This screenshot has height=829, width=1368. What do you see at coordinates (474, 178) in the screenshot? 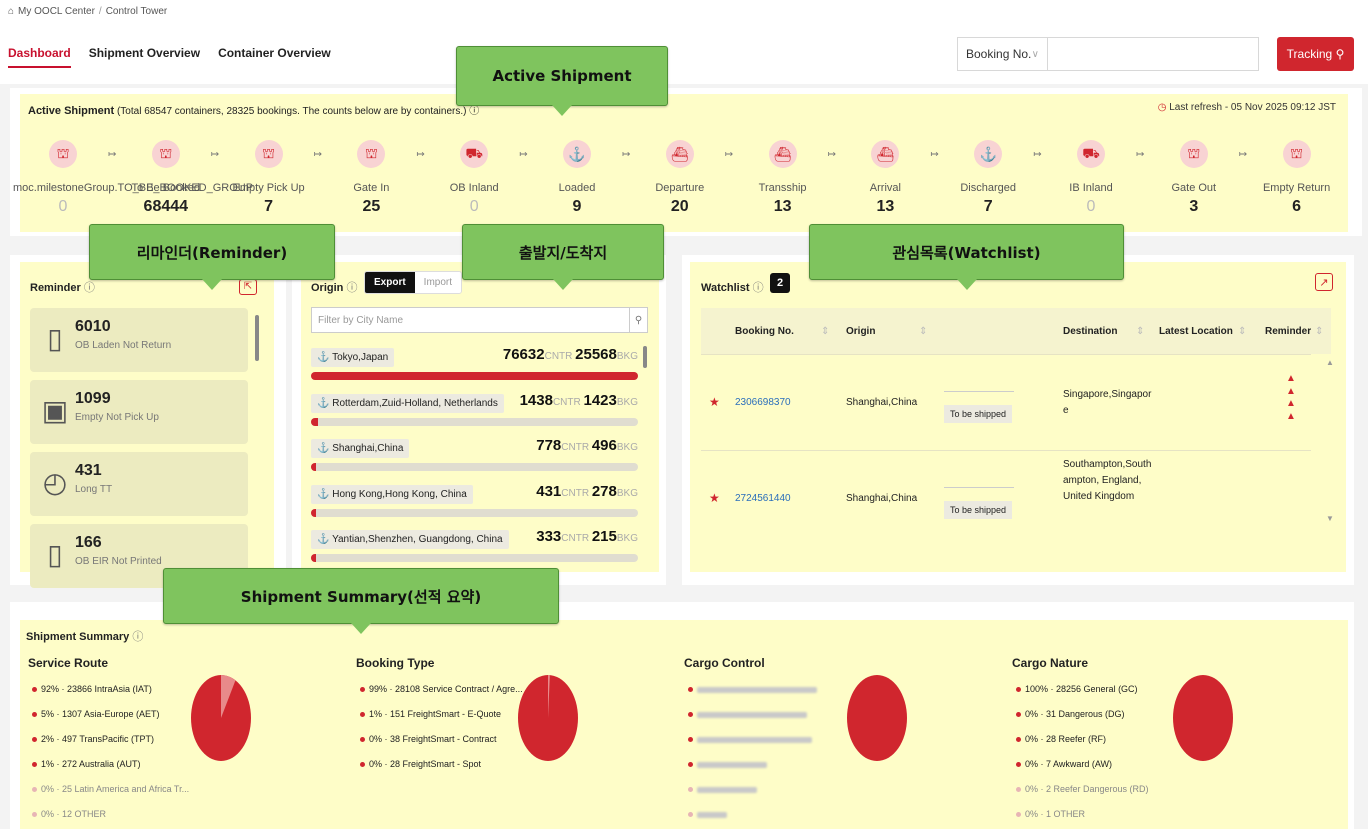
I see `milestone-stage: ⛟ OB Inland 0` at bounding box center [474, 178].